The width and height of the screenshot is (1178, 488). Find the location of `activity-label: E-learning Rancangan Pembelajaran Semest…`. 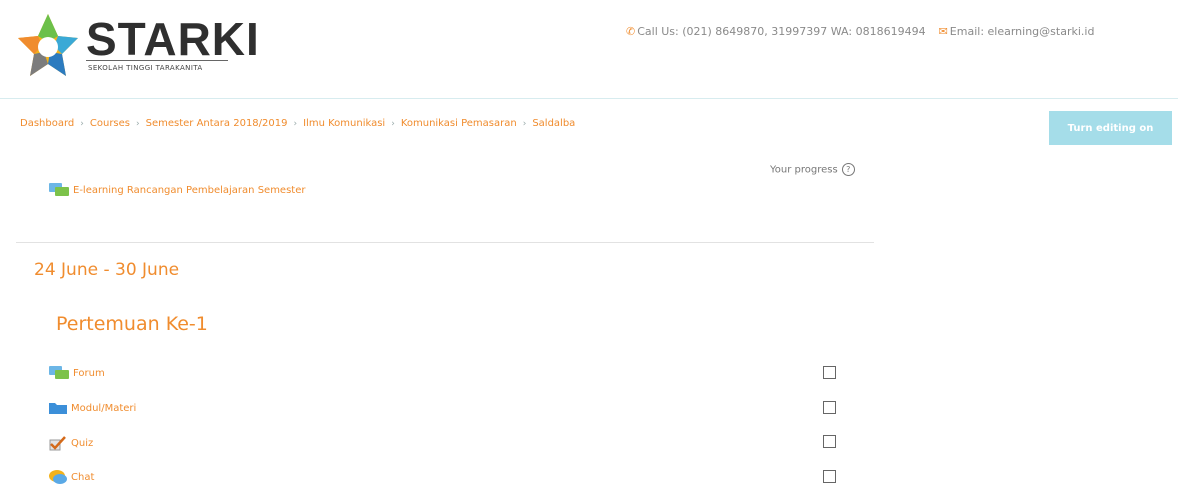

activity-label: E-learning Rancangan Pembelajaran Semest… is located at coordinates (189, 190).